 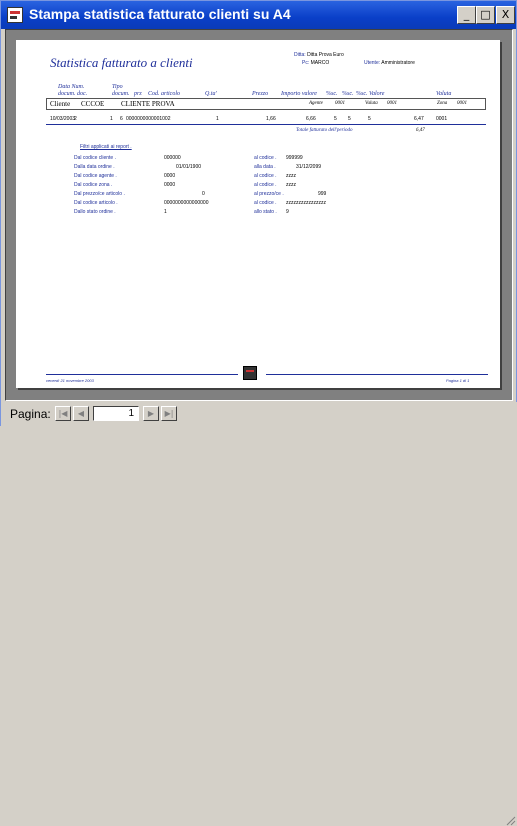 I want to click on col-valuta: Valuta, so click(x=444, y=94).